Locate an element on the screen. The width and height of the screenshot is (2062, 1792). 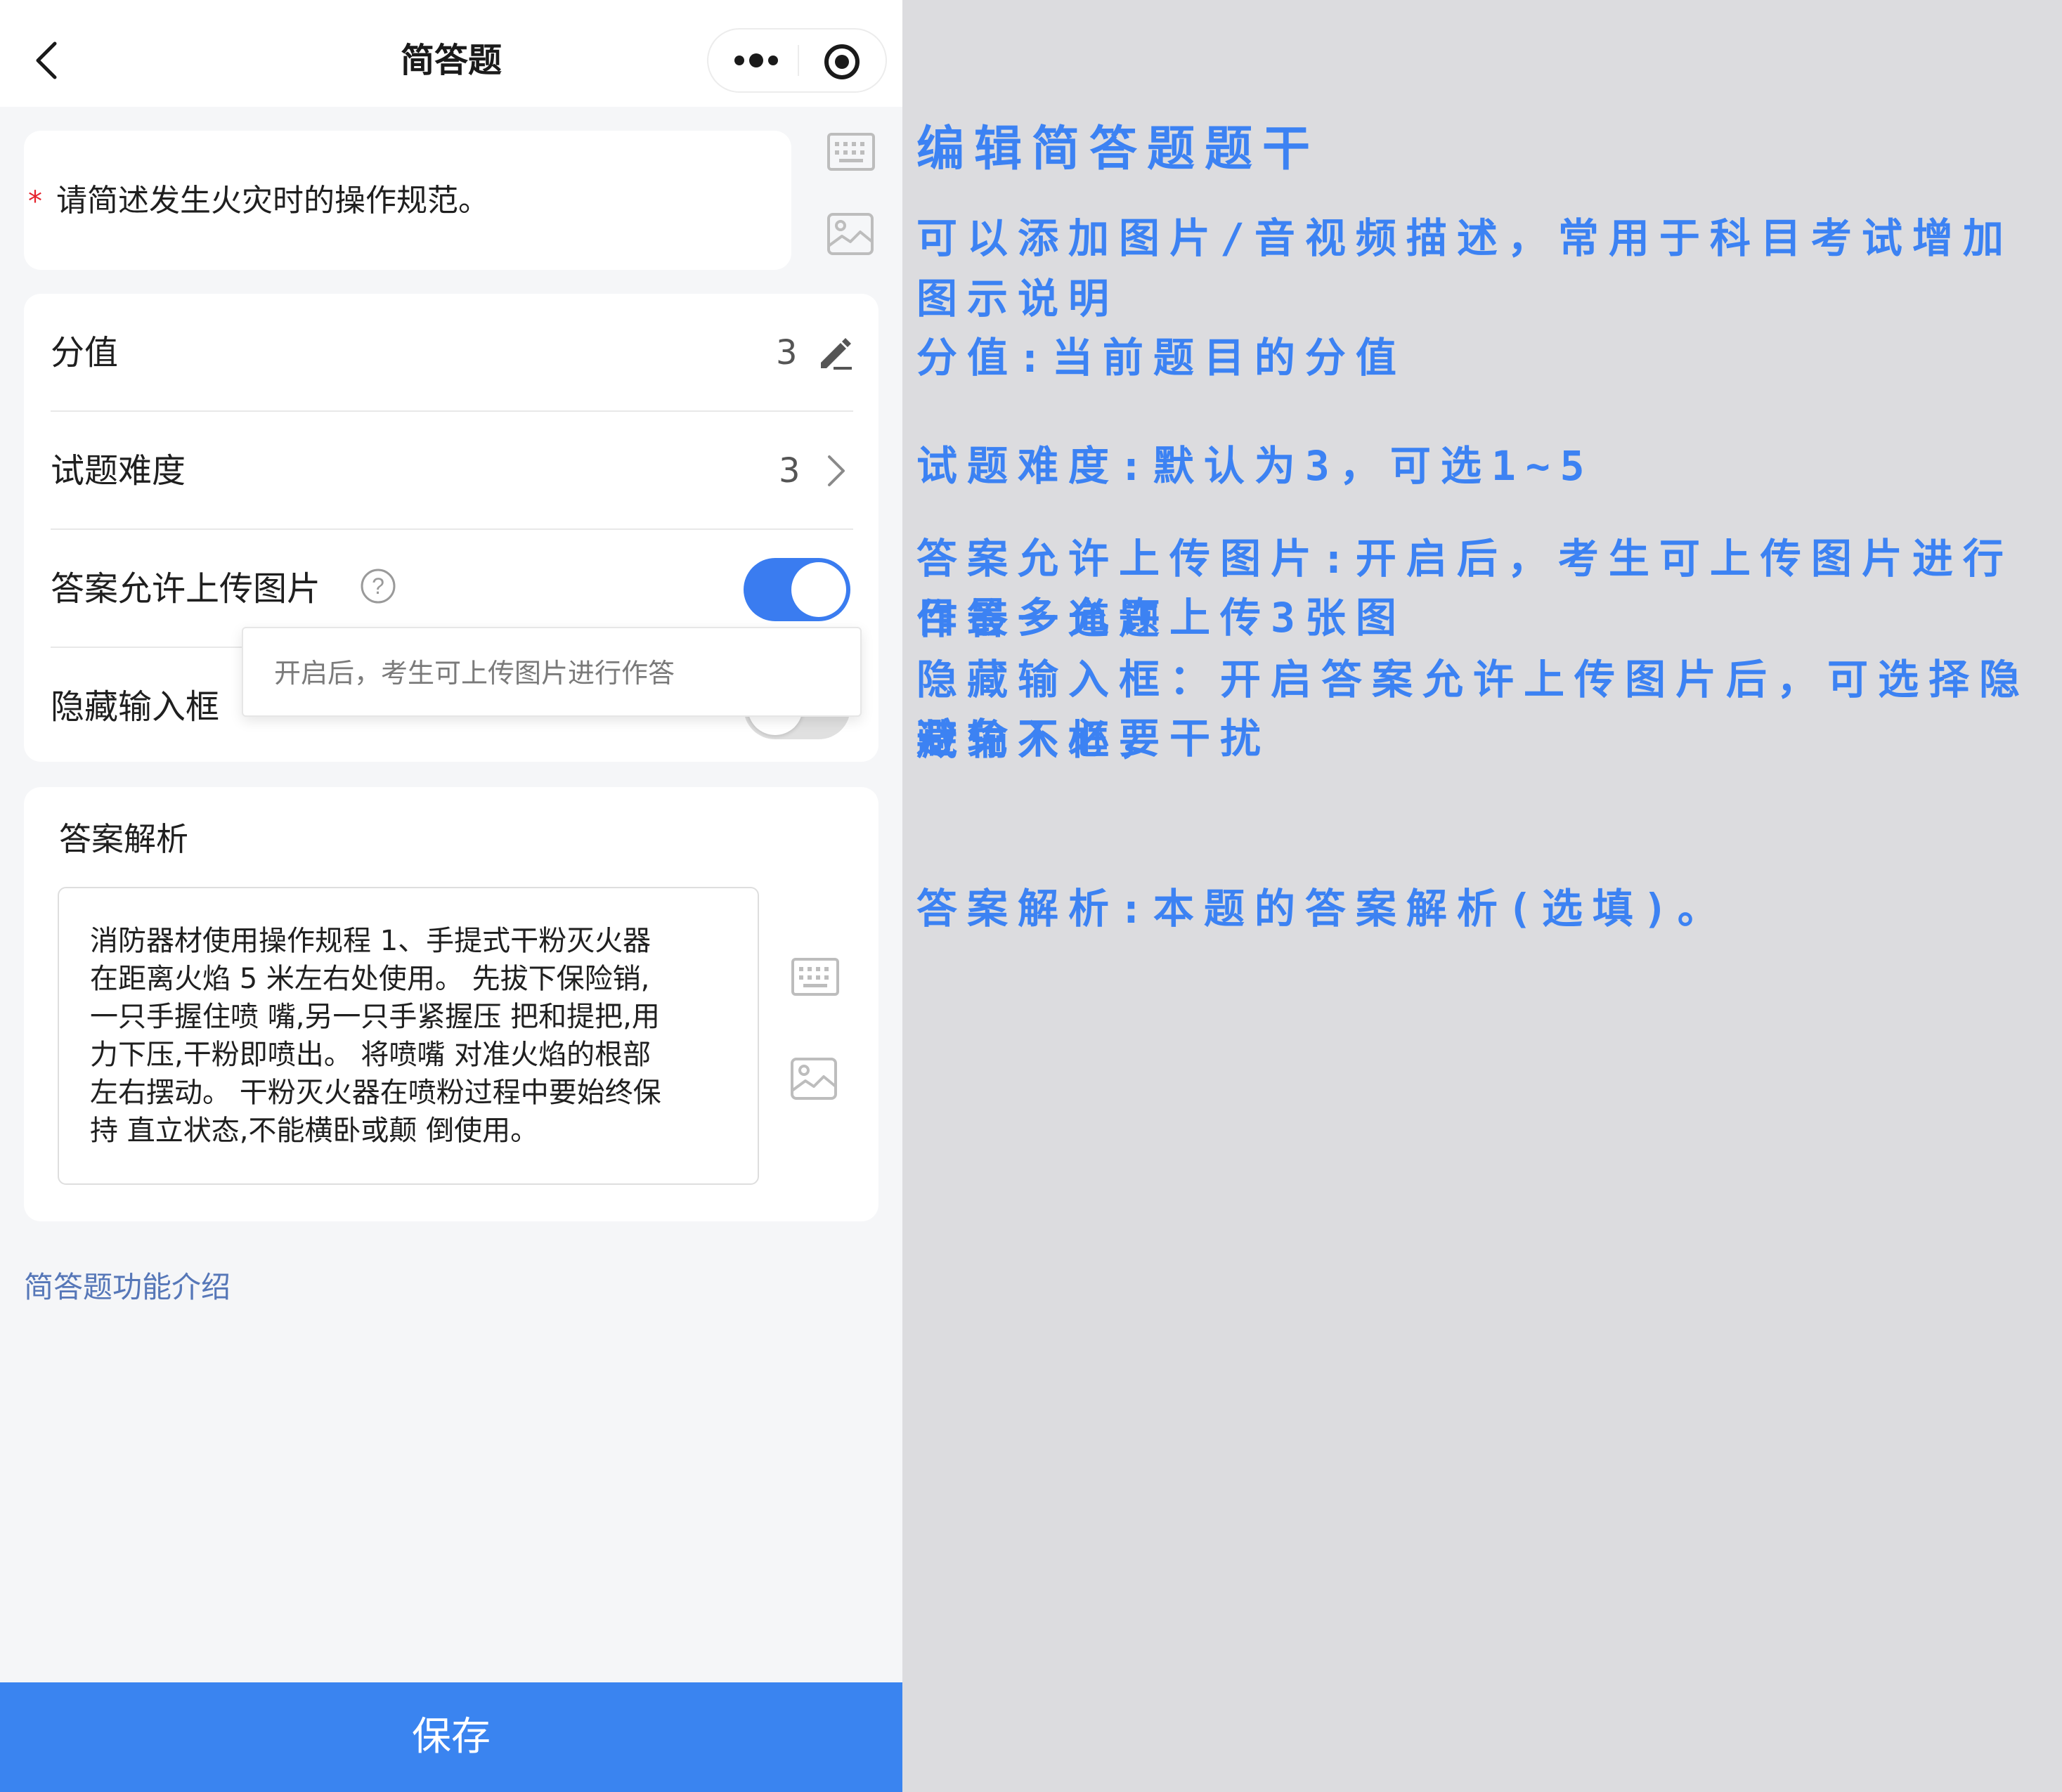
upload-help-tooltip: 开启后，考生可上传图片进行作答 is located at coordinates (552, 672).